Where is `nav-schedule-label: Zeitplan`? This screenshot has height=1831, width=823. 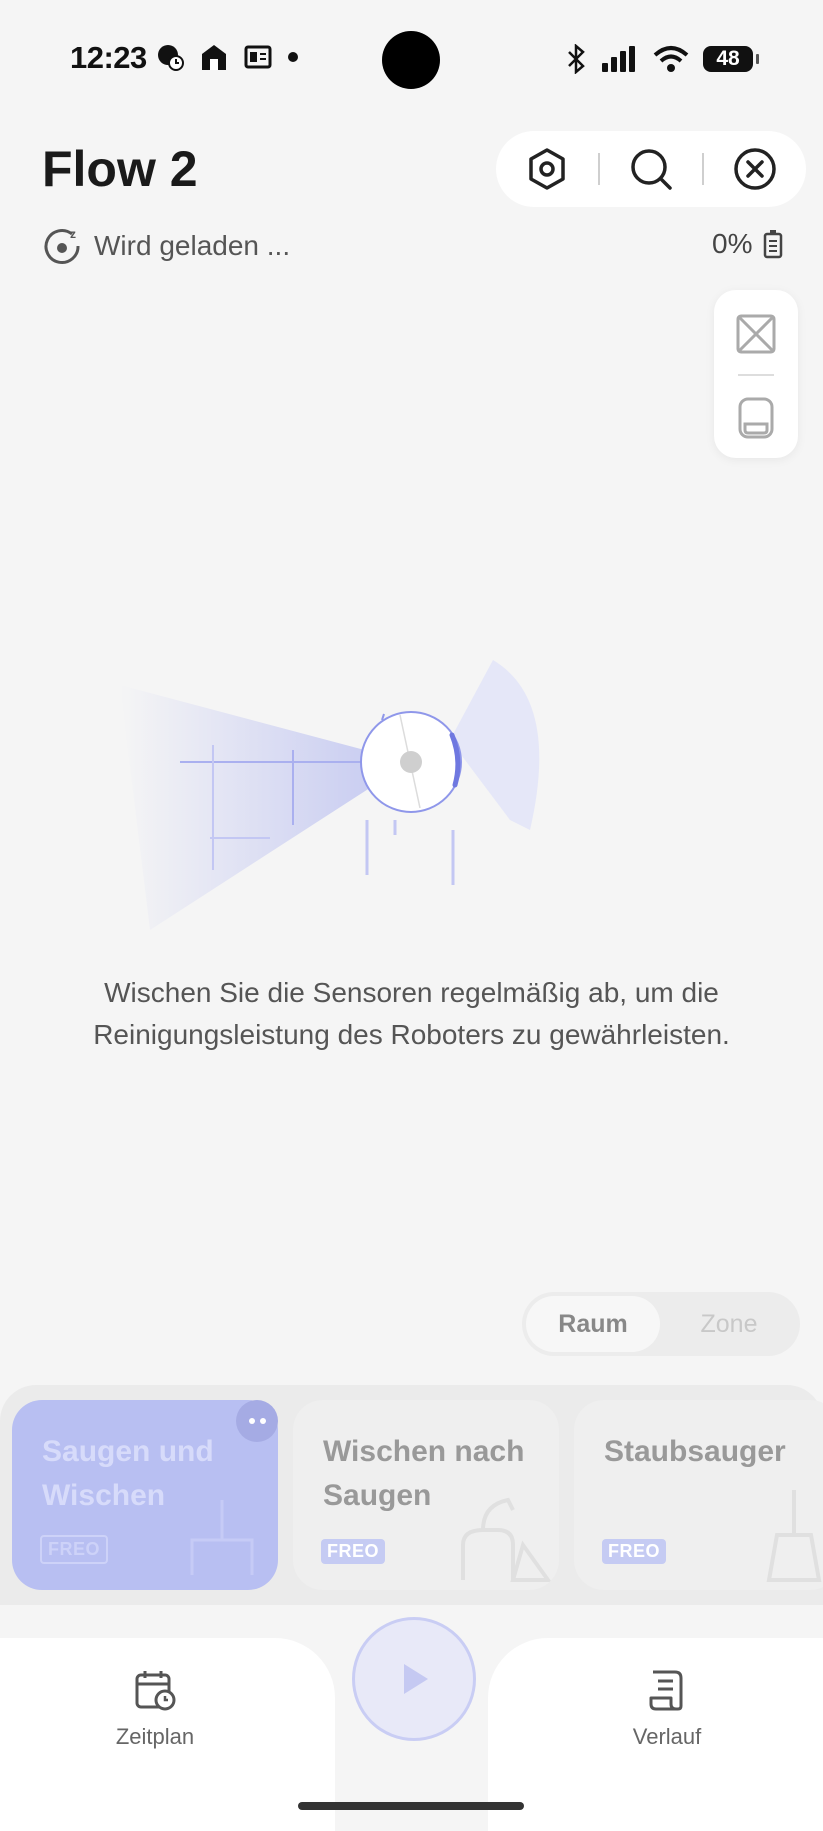
nav-schedule-label: Zeitplan is located at coordinates (155, 1736).